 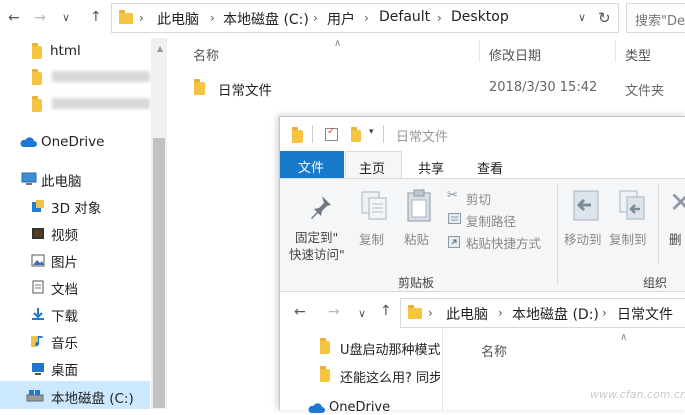 I want to click on 3d-objects-icon, so click(x=38, y=206).